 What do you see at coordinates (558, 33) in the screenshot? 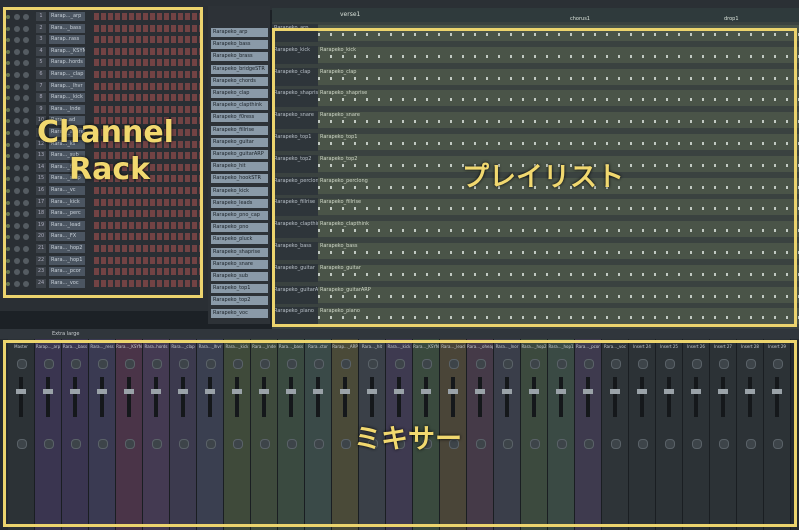
I see `track-lane` at bounding box center [558, 33].